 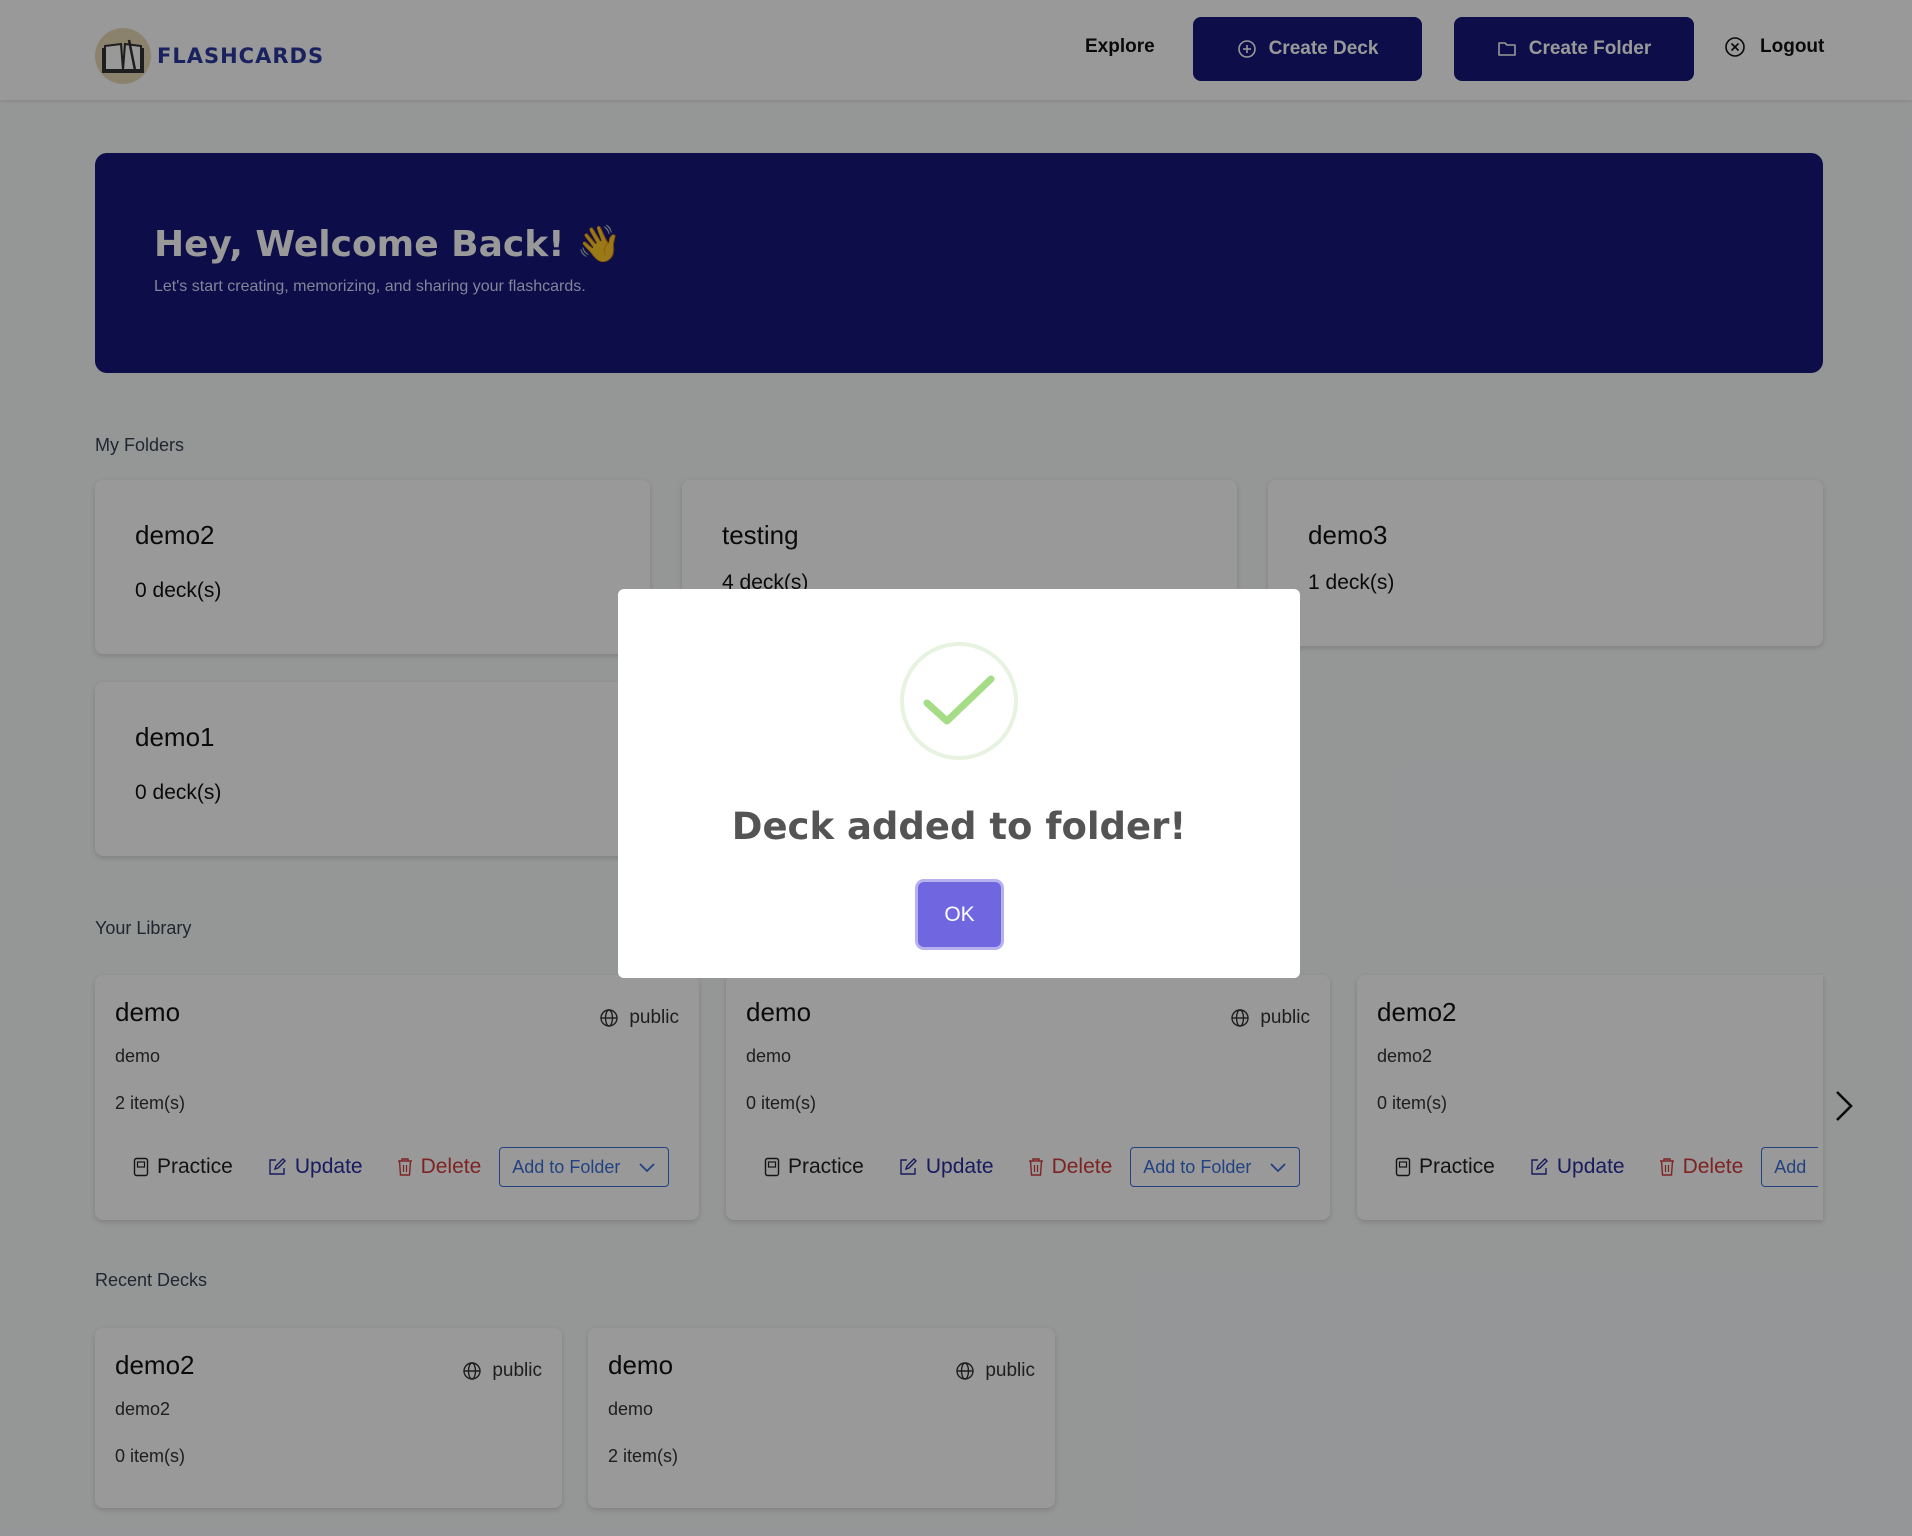 I want to click on success-dialog: Deck added to folder! OK, so click(x=959, y=783).